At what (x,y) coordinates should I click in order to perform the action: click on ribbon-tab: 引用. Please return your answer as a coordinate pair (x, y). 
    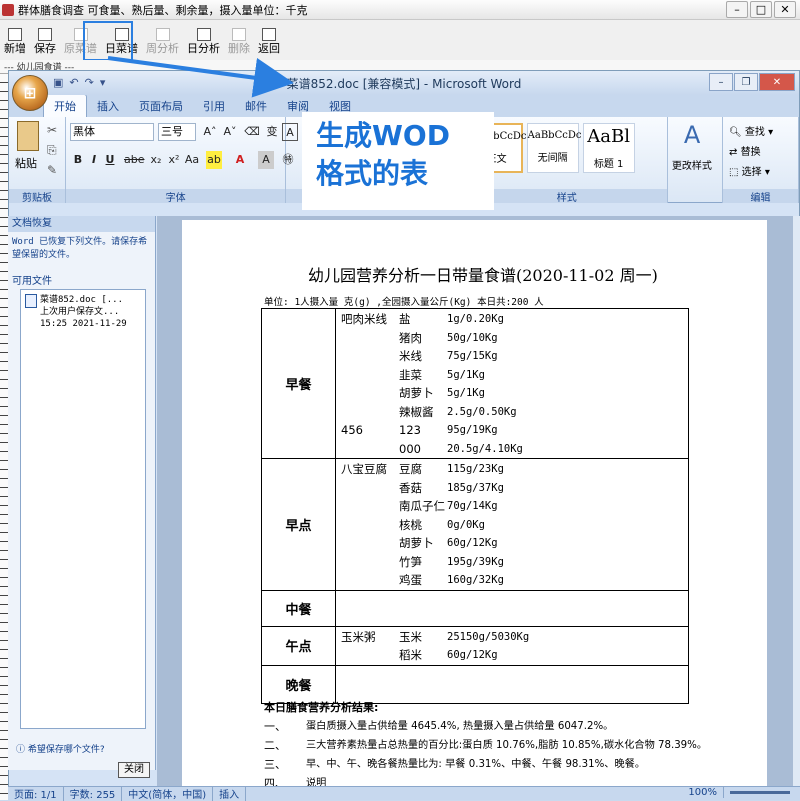
    Looking at the image, I should click on (214, 106).